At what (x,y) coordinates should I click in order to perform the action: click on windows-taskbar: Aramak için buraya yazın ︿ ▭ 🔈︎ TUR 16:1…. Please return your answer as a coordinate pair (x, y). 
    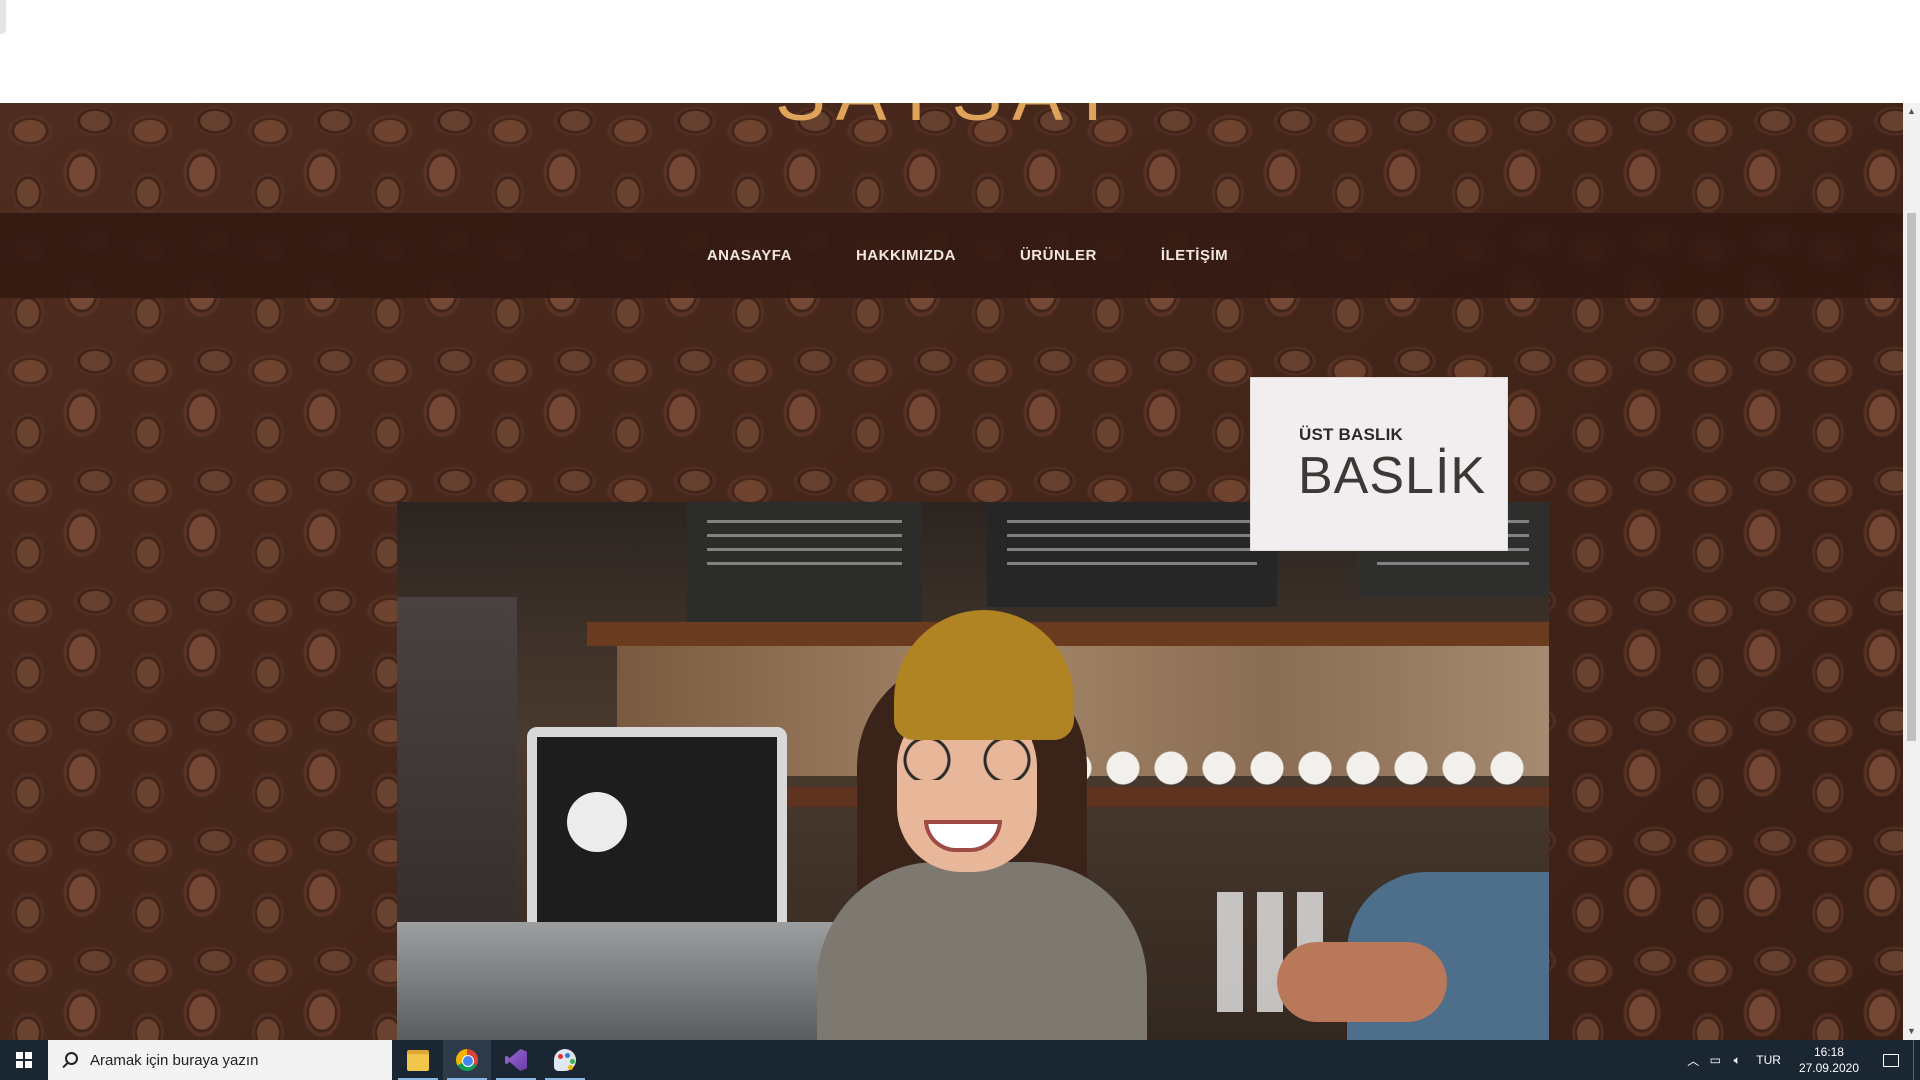
    Looking at the image, I should click on (960, 1060).